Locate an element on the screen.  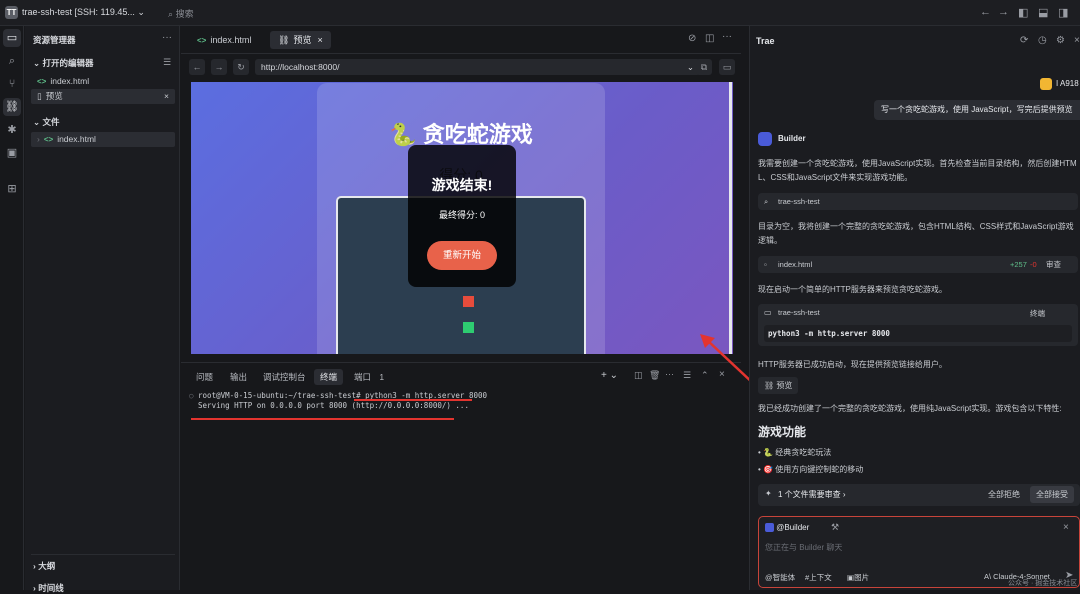
tab-ports: 端口 1 is located at coordinates (369, 377).